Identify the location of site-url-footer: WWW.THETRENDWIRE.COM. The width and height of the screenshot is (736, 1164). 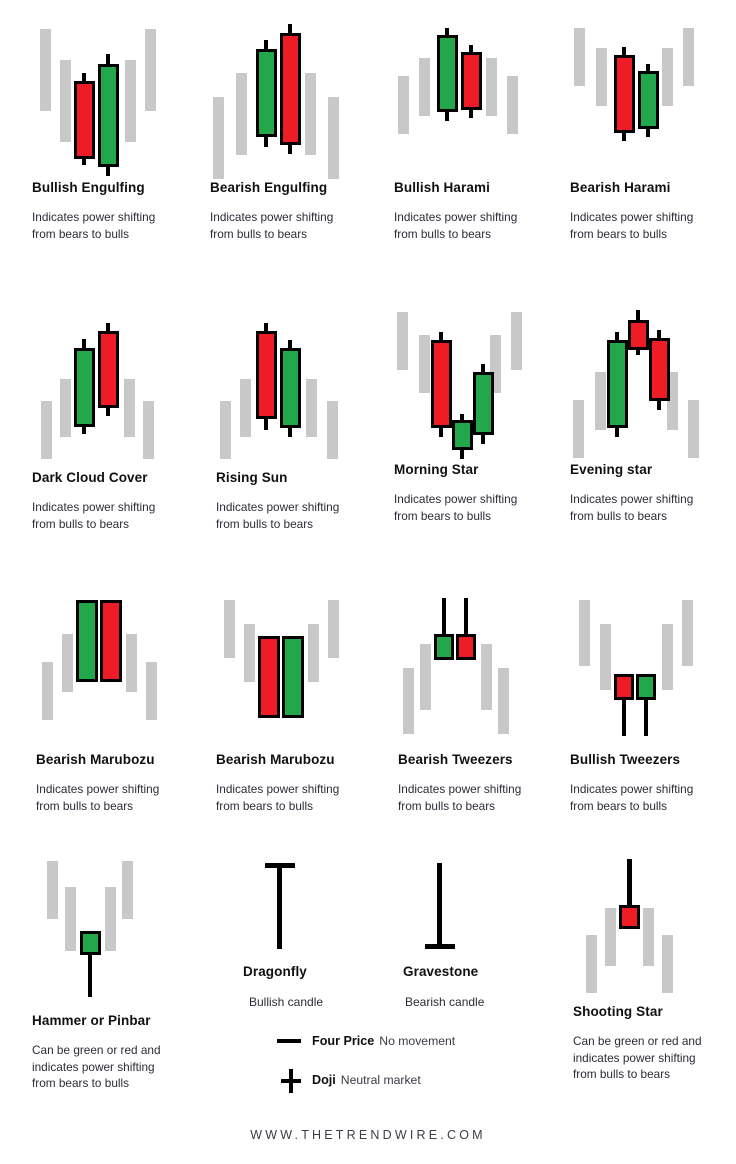
(368, 1135).